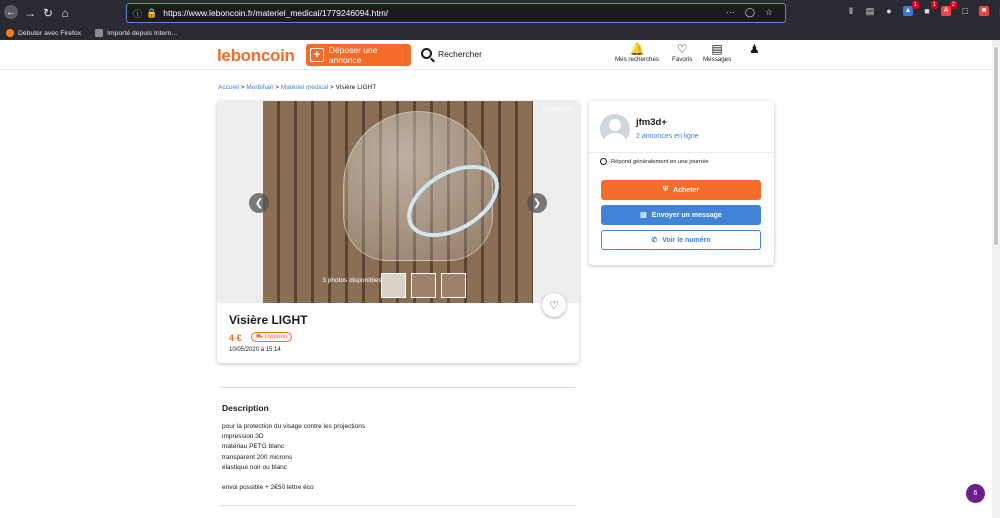 This screenshot has width=1000, height=518. I want to click on reload-icon: ↻, so click(48, 13).